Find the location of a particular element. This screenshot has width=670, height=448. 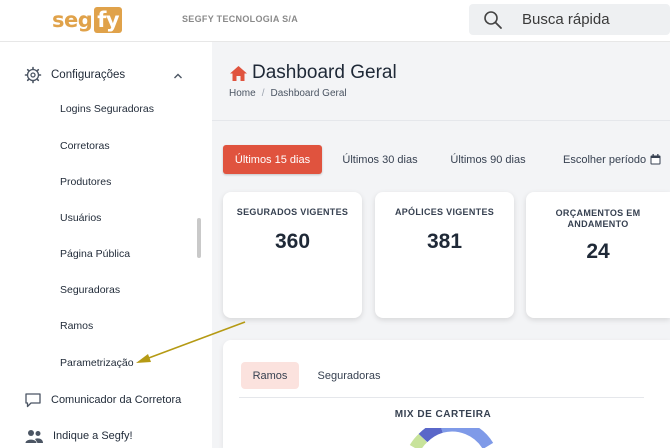

sidebar-section-label: Configurações is located at coordinates (88, 75).